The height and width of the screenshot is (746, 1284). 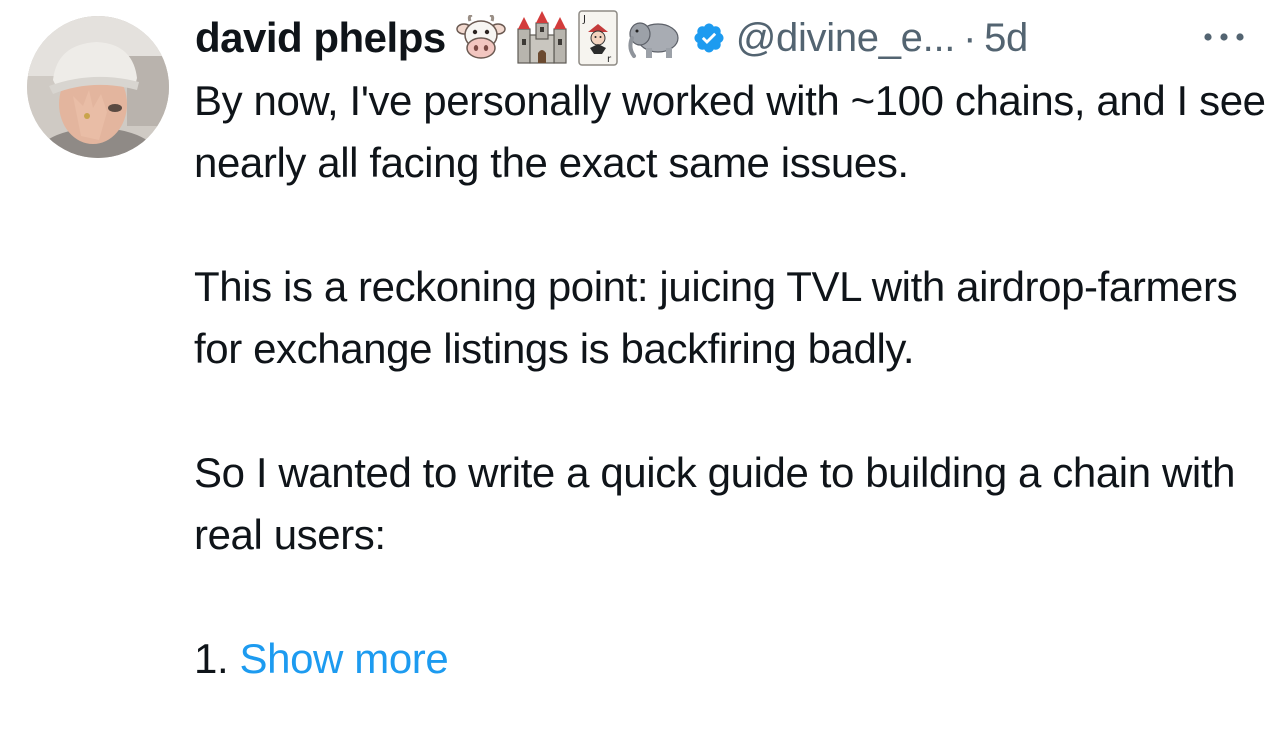 I want to click on avatar-photo, so click(x=98, y=87).